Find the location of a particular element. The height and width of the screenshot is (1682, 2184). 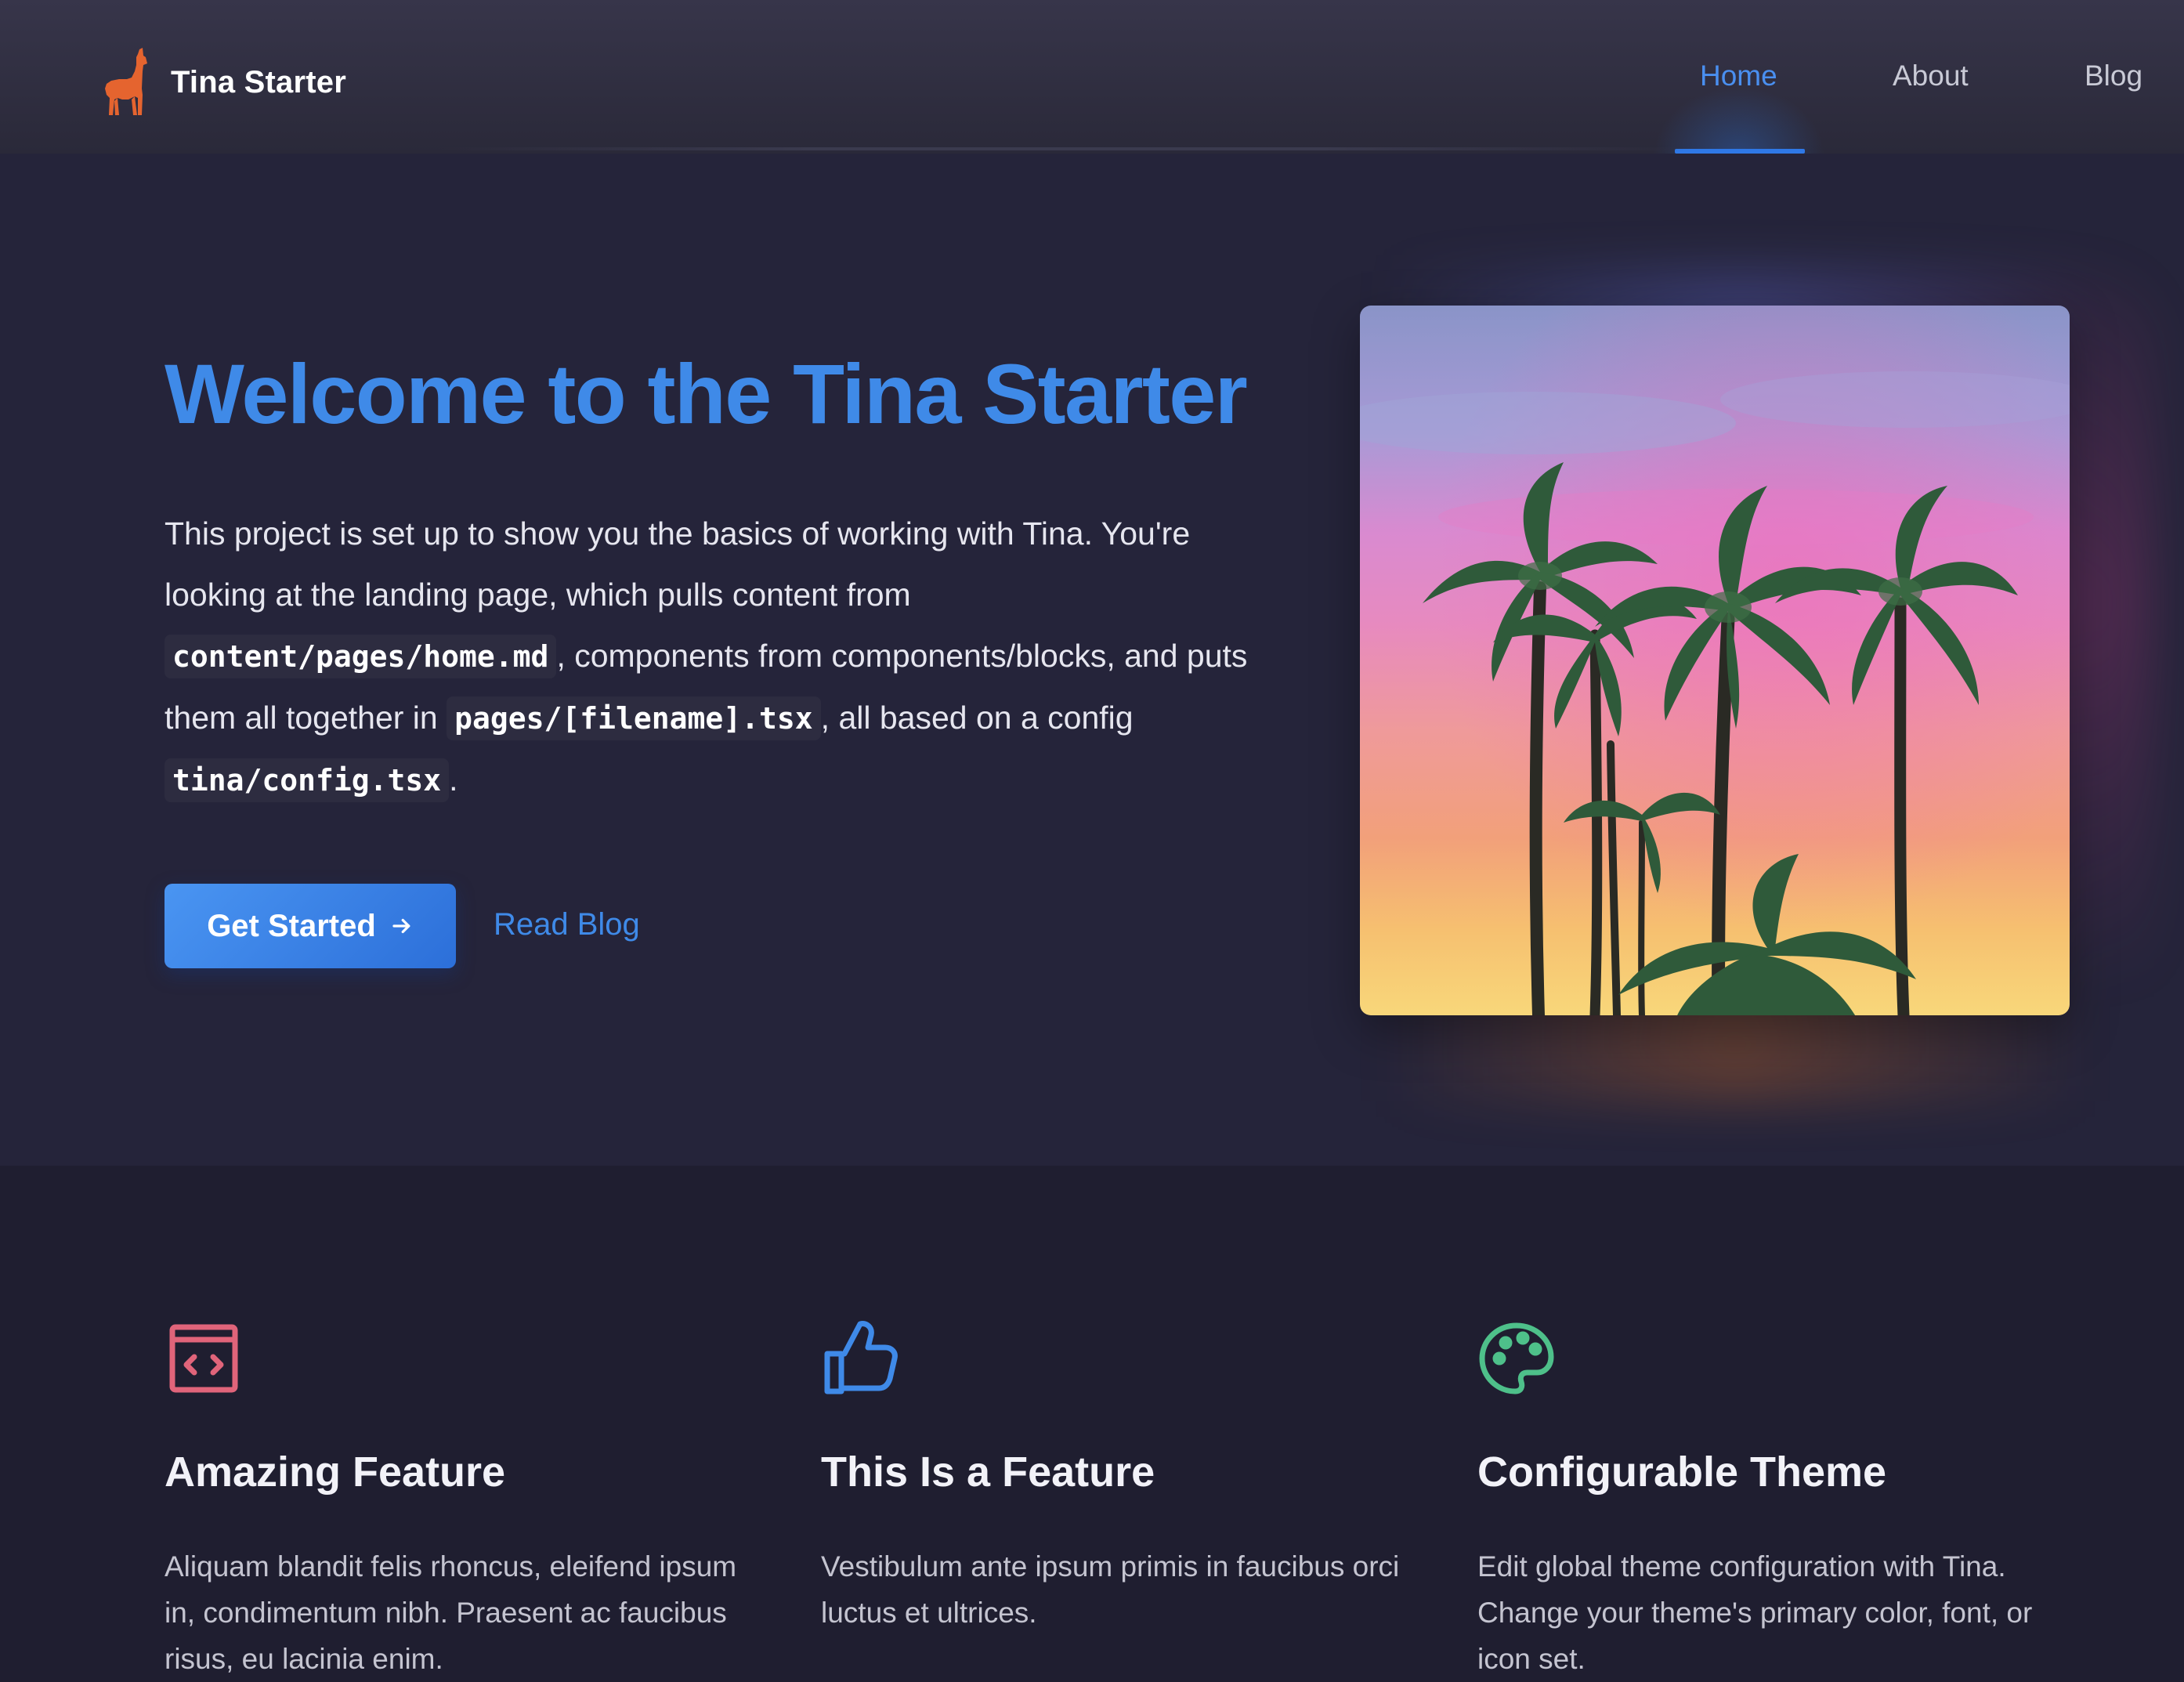

palm-trees-sunset-image is located at coordinates (1715, 660).